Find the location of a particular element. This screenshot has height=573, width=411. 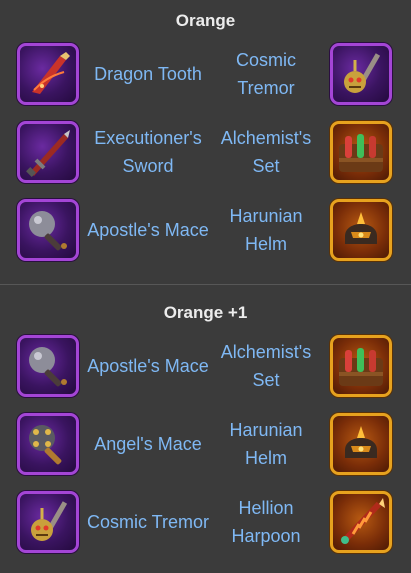

item-row: Apostle's Mace Harunian Helm is located at coordinates (205, 230).